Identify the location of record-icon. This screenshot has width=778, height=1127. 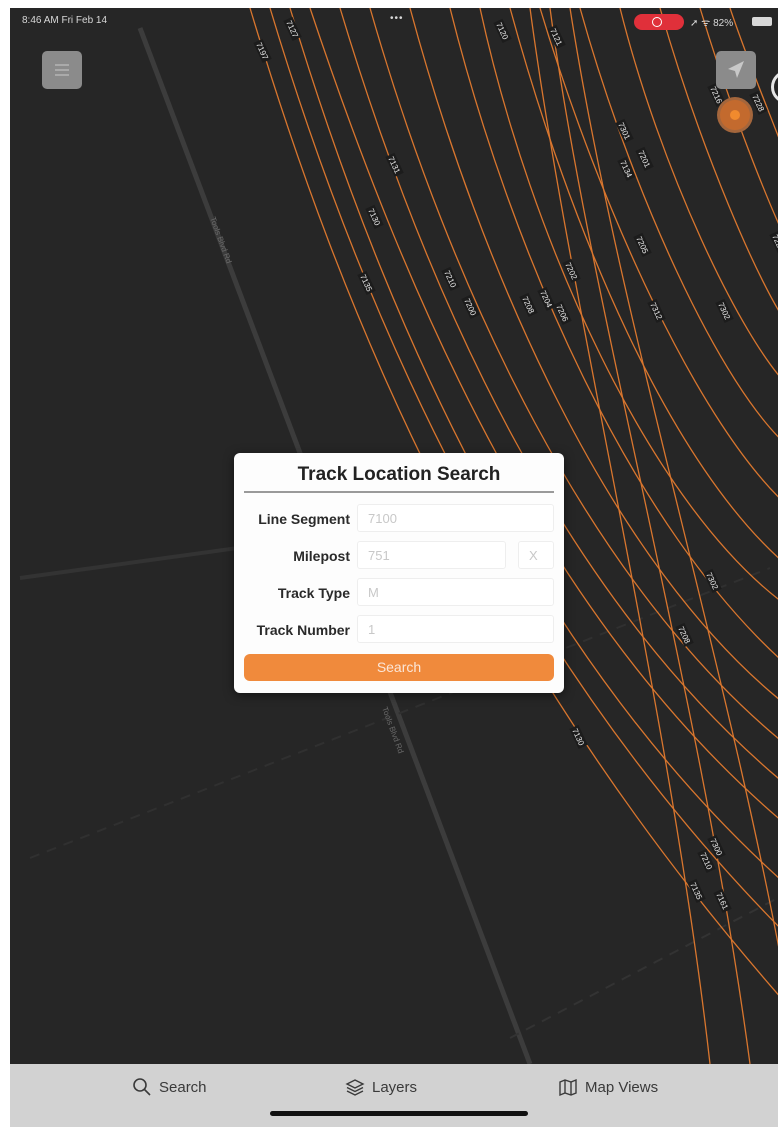
(657, 22).